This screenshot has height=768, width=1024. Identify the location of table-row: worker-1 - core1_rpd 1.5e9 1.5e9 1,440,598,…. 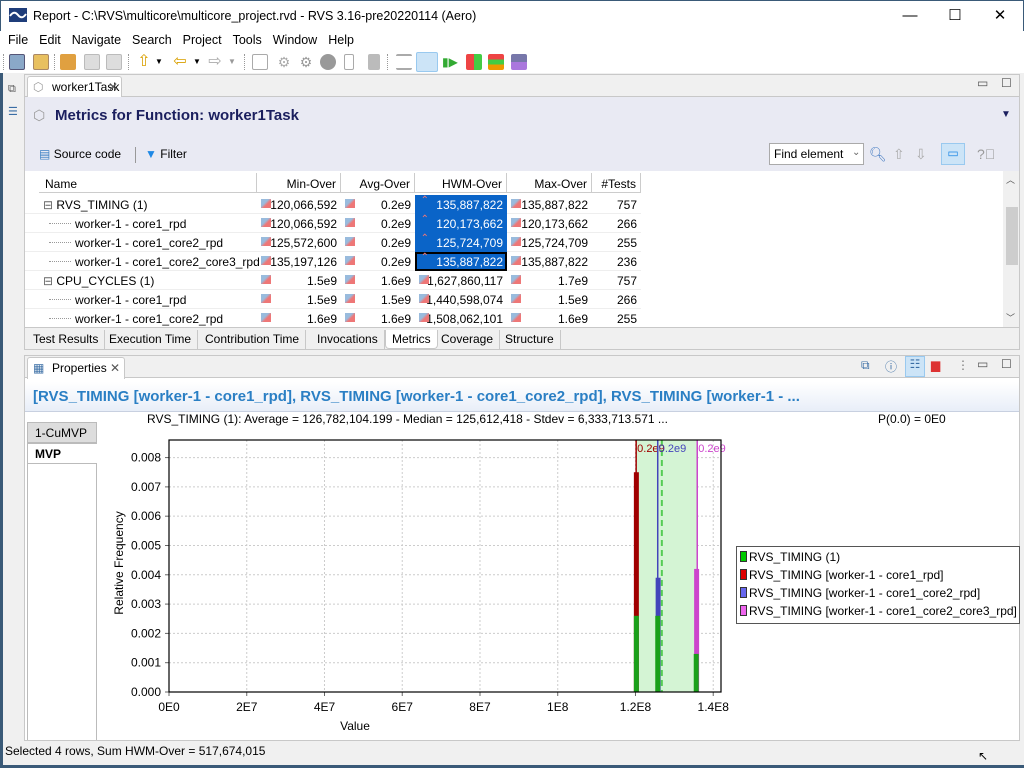
(333, 299).